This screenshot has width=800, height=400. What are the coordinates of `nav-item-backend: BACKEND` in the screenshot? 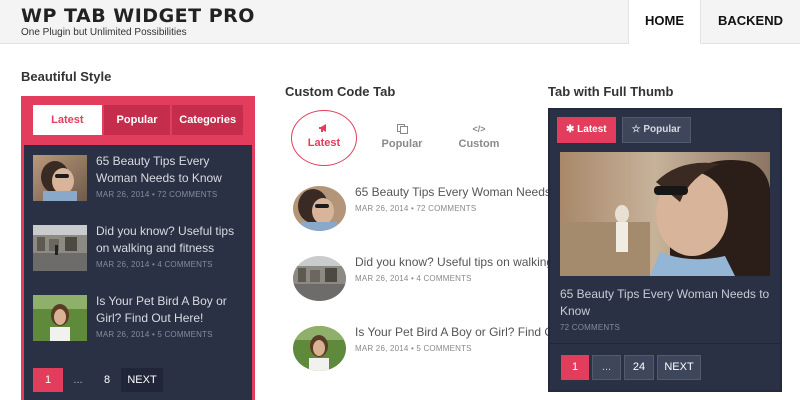 It's located at (750, 22).